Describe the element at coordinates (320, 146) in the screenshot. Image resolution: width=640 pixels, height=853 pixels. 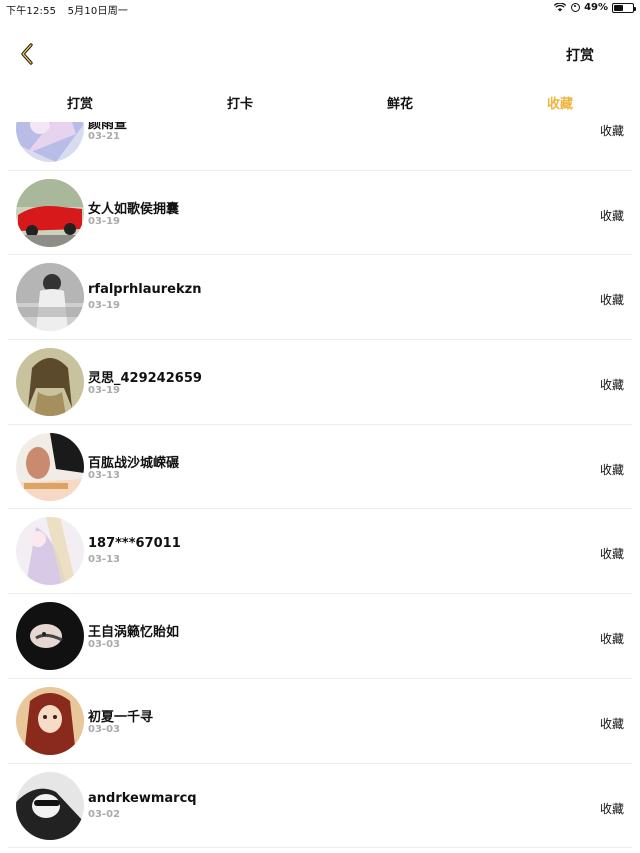
I see `list-item: 颜雨萱 03-21 收藏` at that location.